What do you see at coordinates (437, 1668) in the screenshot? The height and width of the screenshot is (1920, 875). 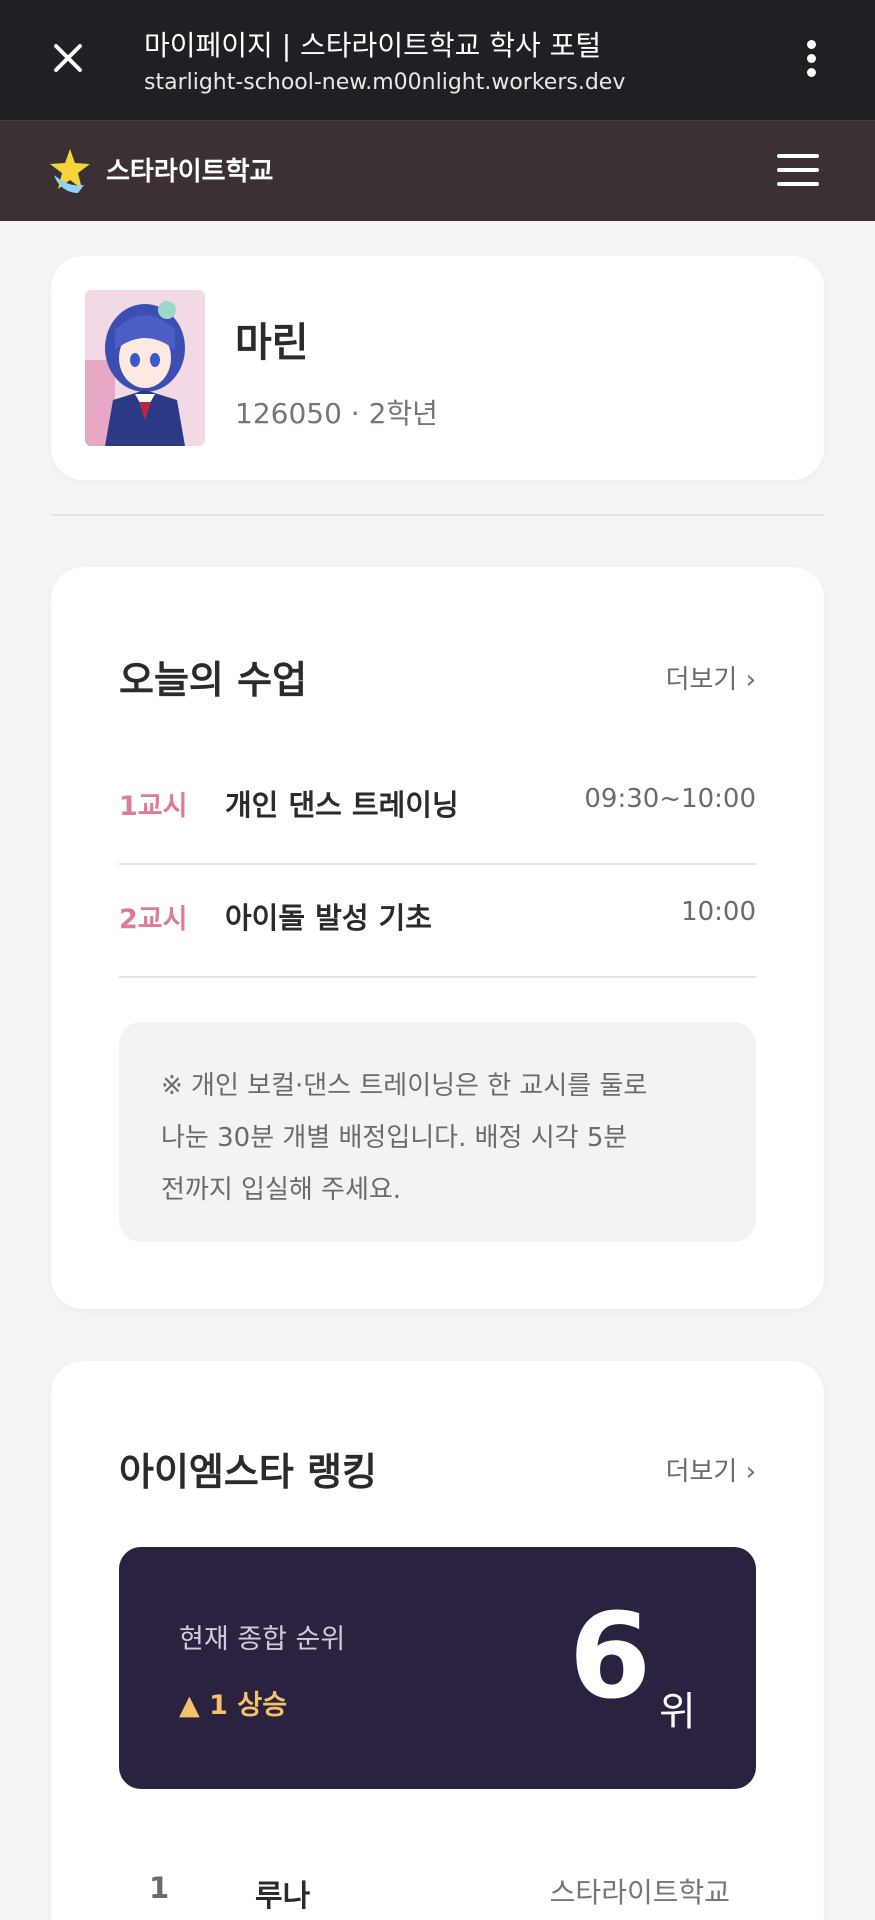 I see `current-rank-box: 현재 종합 순위 ▲ 1 상승 6 위` at bounding box center [437, 1668].